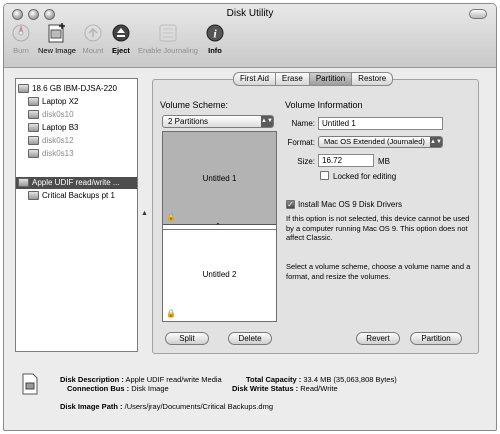  Describe the element at coordinates (118, 388) in the screenshot. I see `connection-bus: Connection Bus : Disk Image` at that location.